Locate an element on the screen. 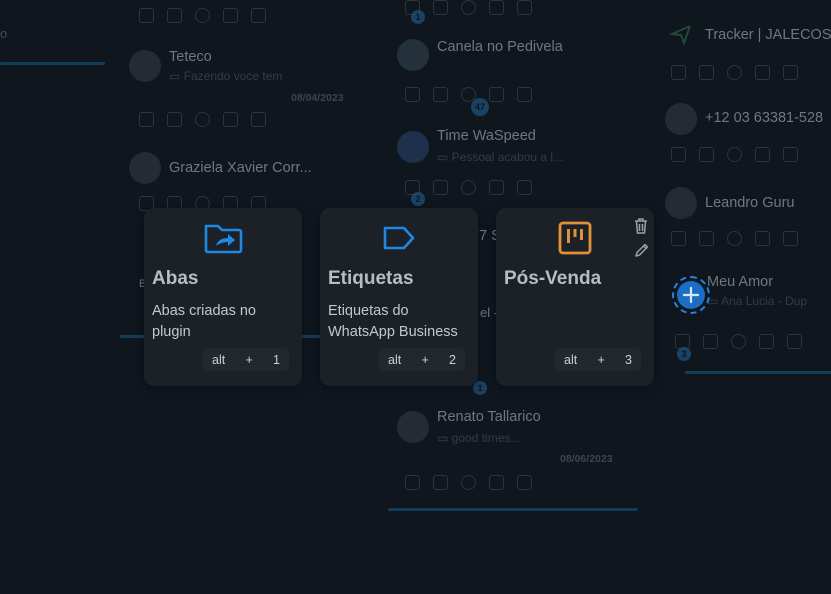  plus-icon is located at coordinates (691, 295).